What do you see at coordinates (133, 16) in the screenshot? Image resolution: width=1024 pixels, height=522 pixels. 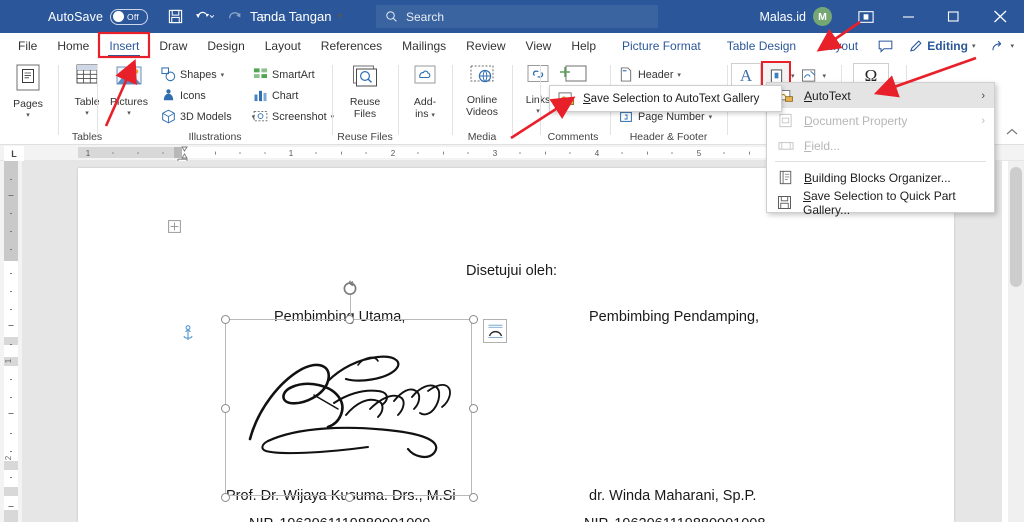 I see `autosave-state-label: Off` at bounding box center [133, 16].